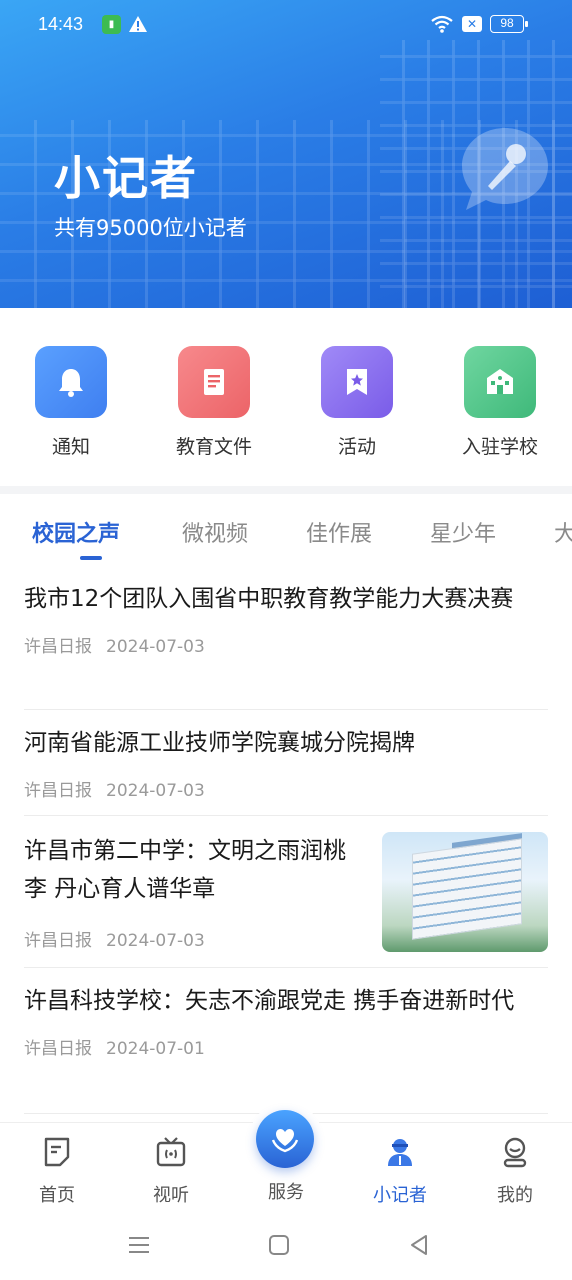  Describe the element at coordinates (139, 1245) in the screenshot. I see `menu-icon` at that location.